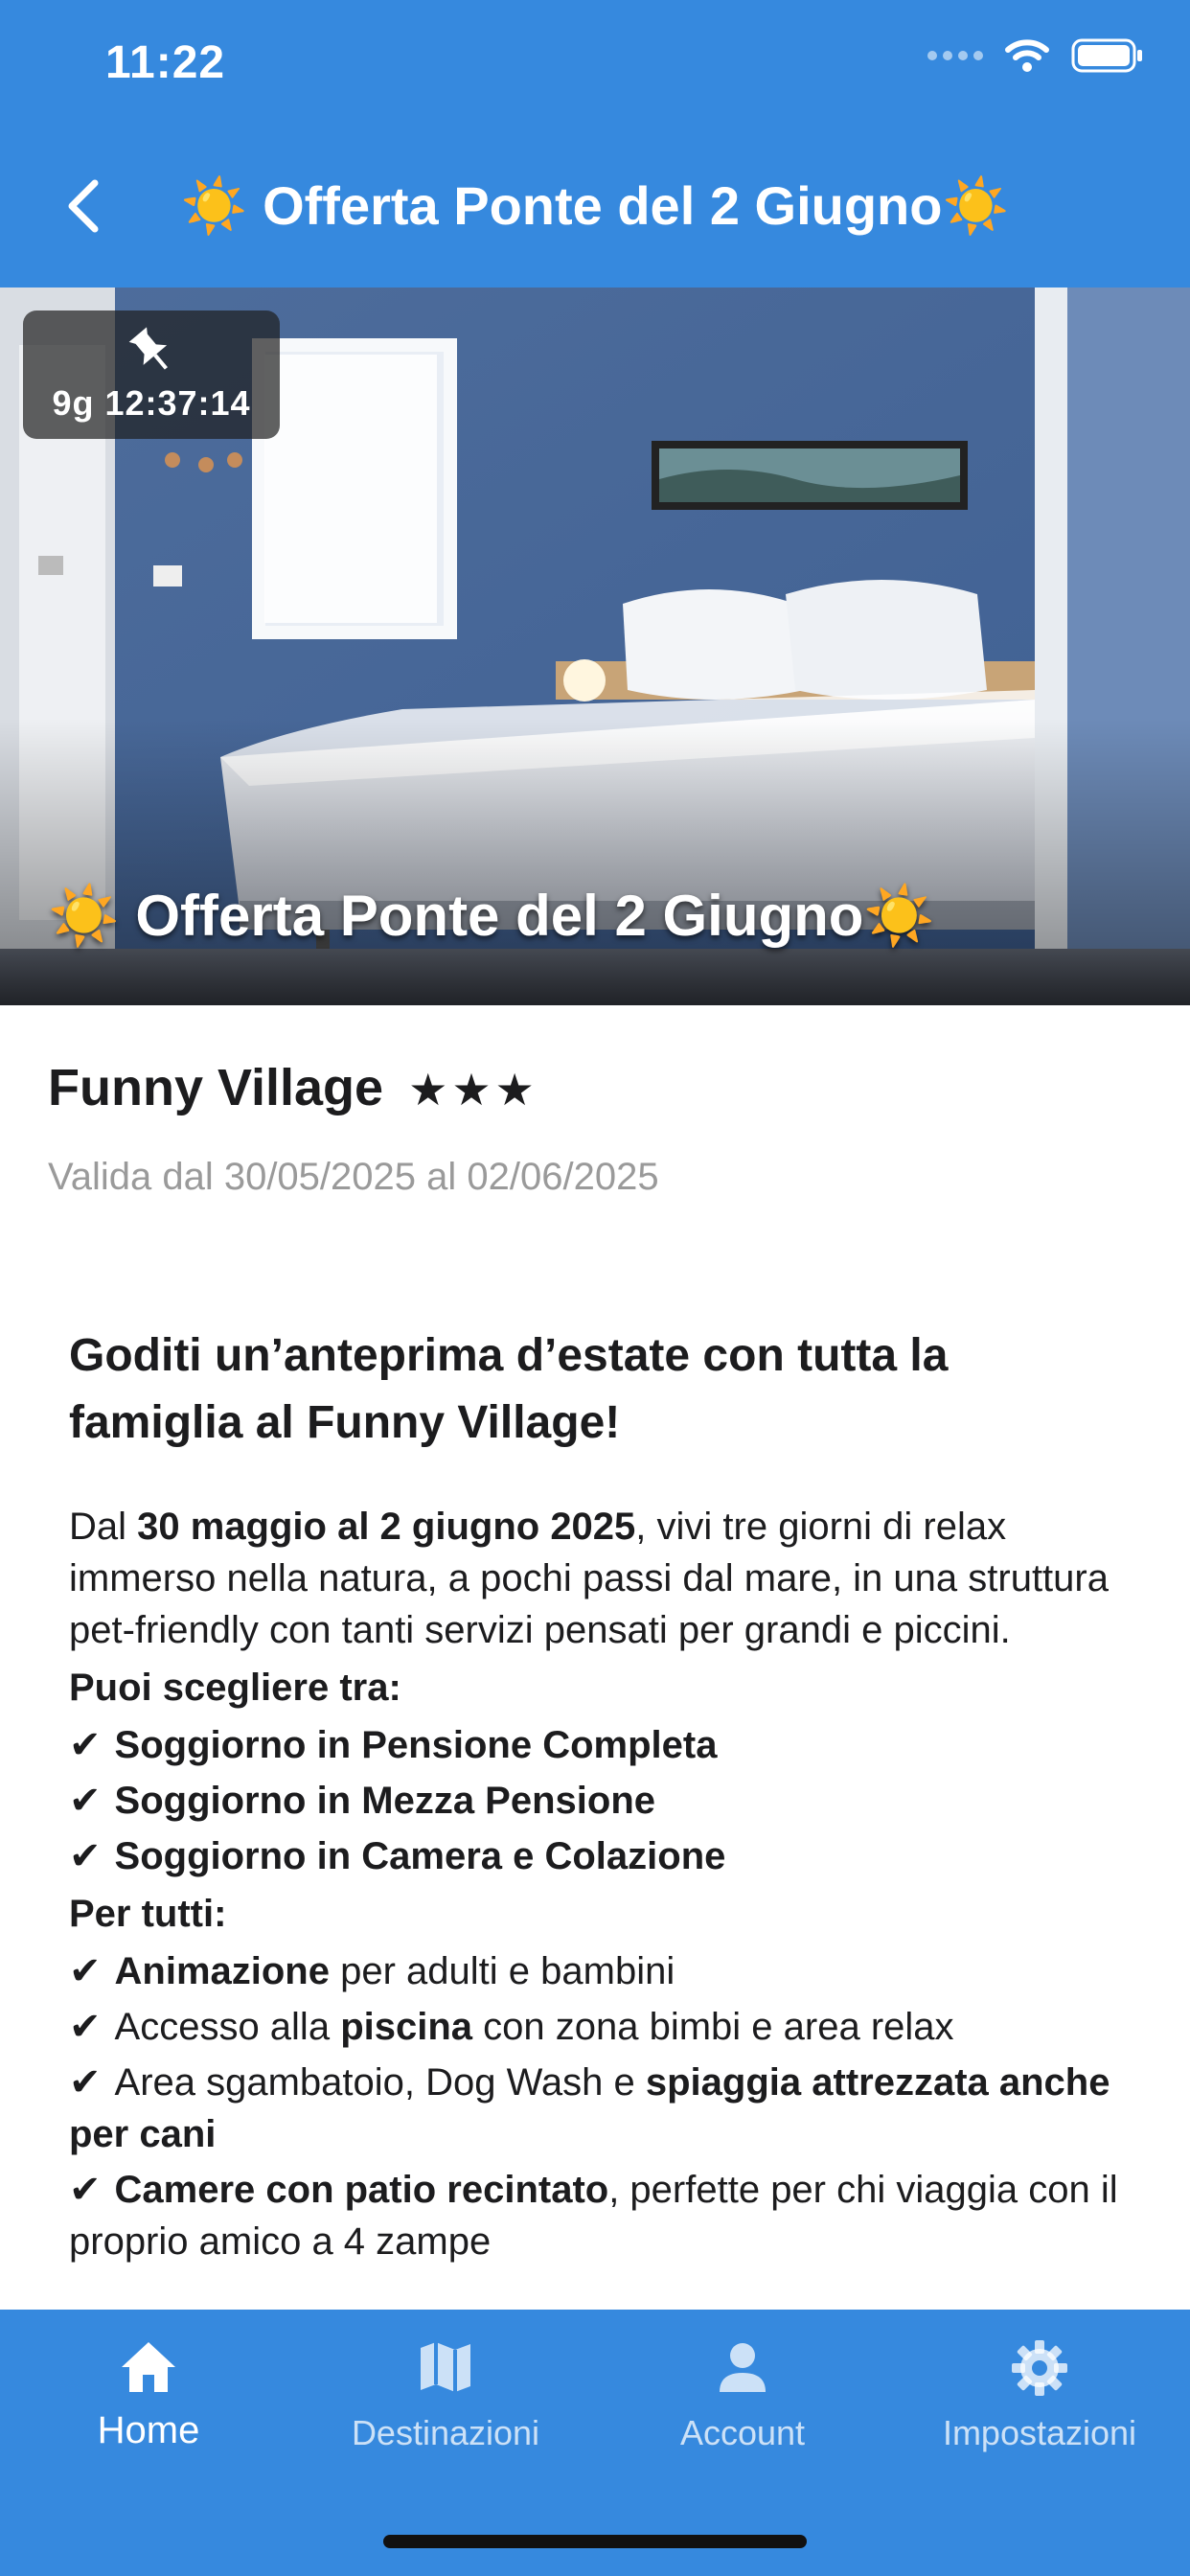 This screenshot has width=1190, height=2576. I want to click on hotel-title-row: Funny Village ★★★, so click(293, 1087).